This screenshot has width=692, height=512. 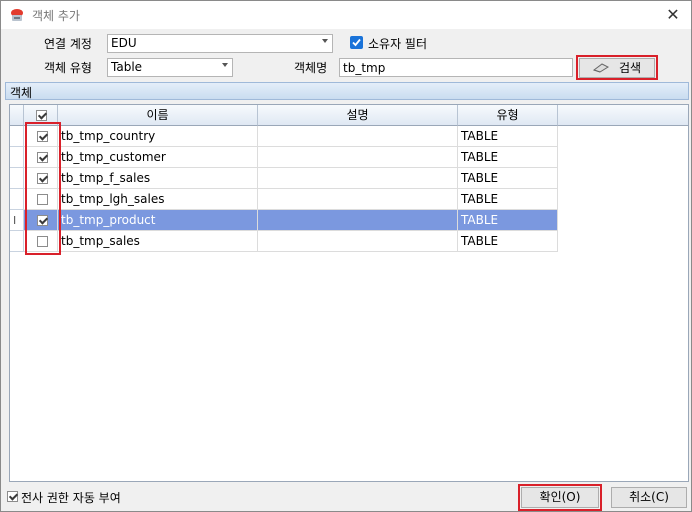 I want to click on table-row: tb_tmp_customer TABLE, so click(x=284, y=157).